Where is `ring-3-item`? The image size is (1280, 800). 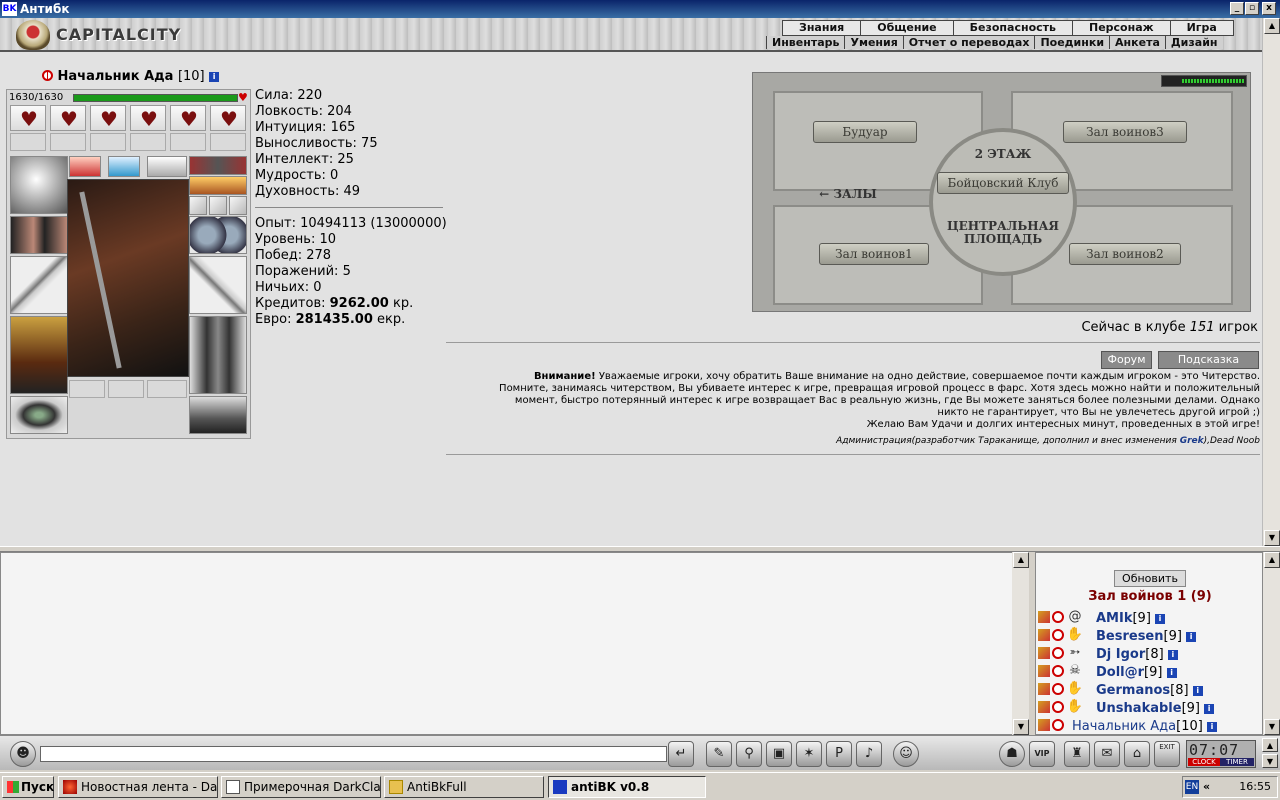 ring-3-item is located at coordinates (238, 205).